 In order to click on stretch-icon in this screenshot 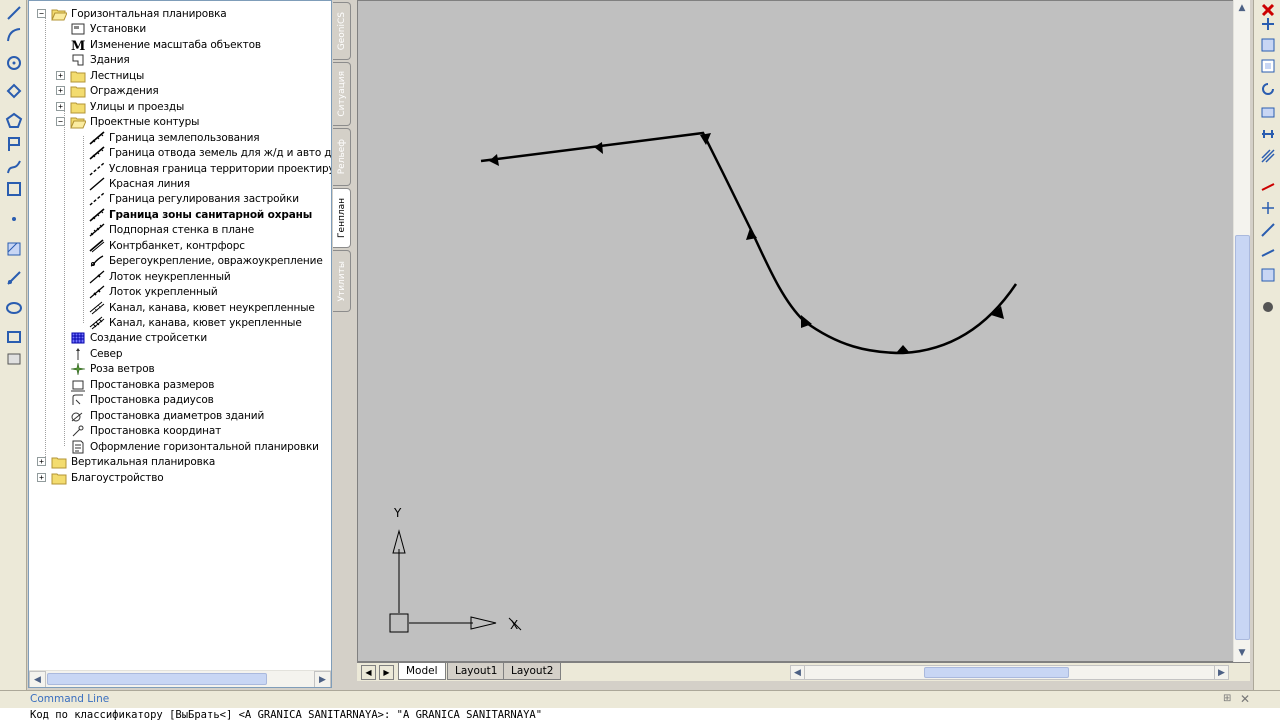, I will do `click(1268, 134)`.